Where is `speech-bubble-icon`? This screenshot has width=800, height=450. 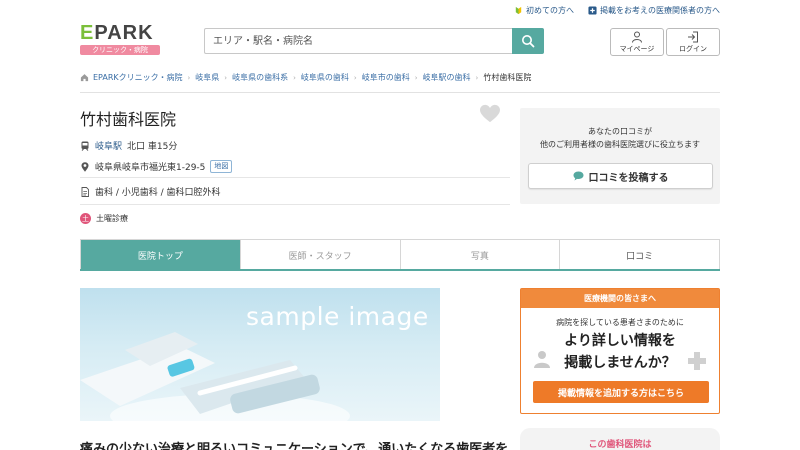 speech-bubble-icon is located at coordinates (578, 176).